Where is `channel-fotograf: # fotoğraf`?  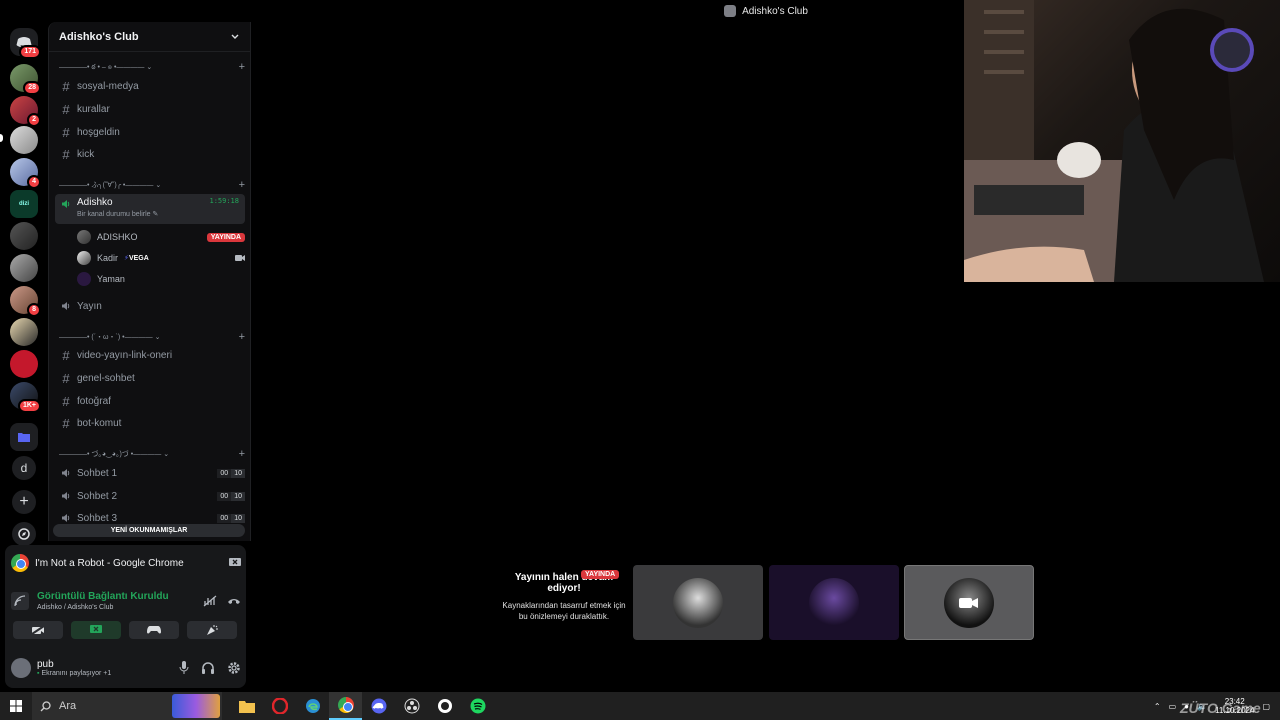
channel-fotograf: # fotoğraf is located at coordinates (150, 401).